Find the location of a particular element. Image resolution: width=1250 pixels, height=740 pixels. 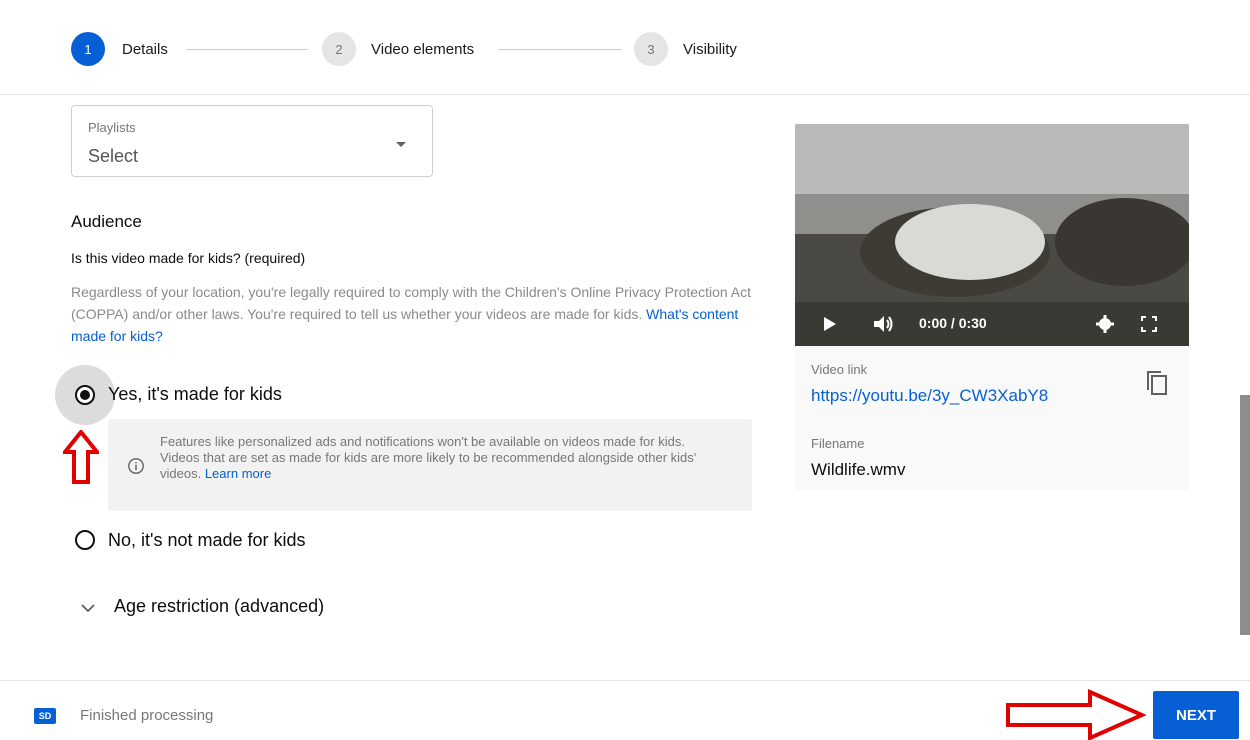

scrollbar is located at coordinates (1245, 515).